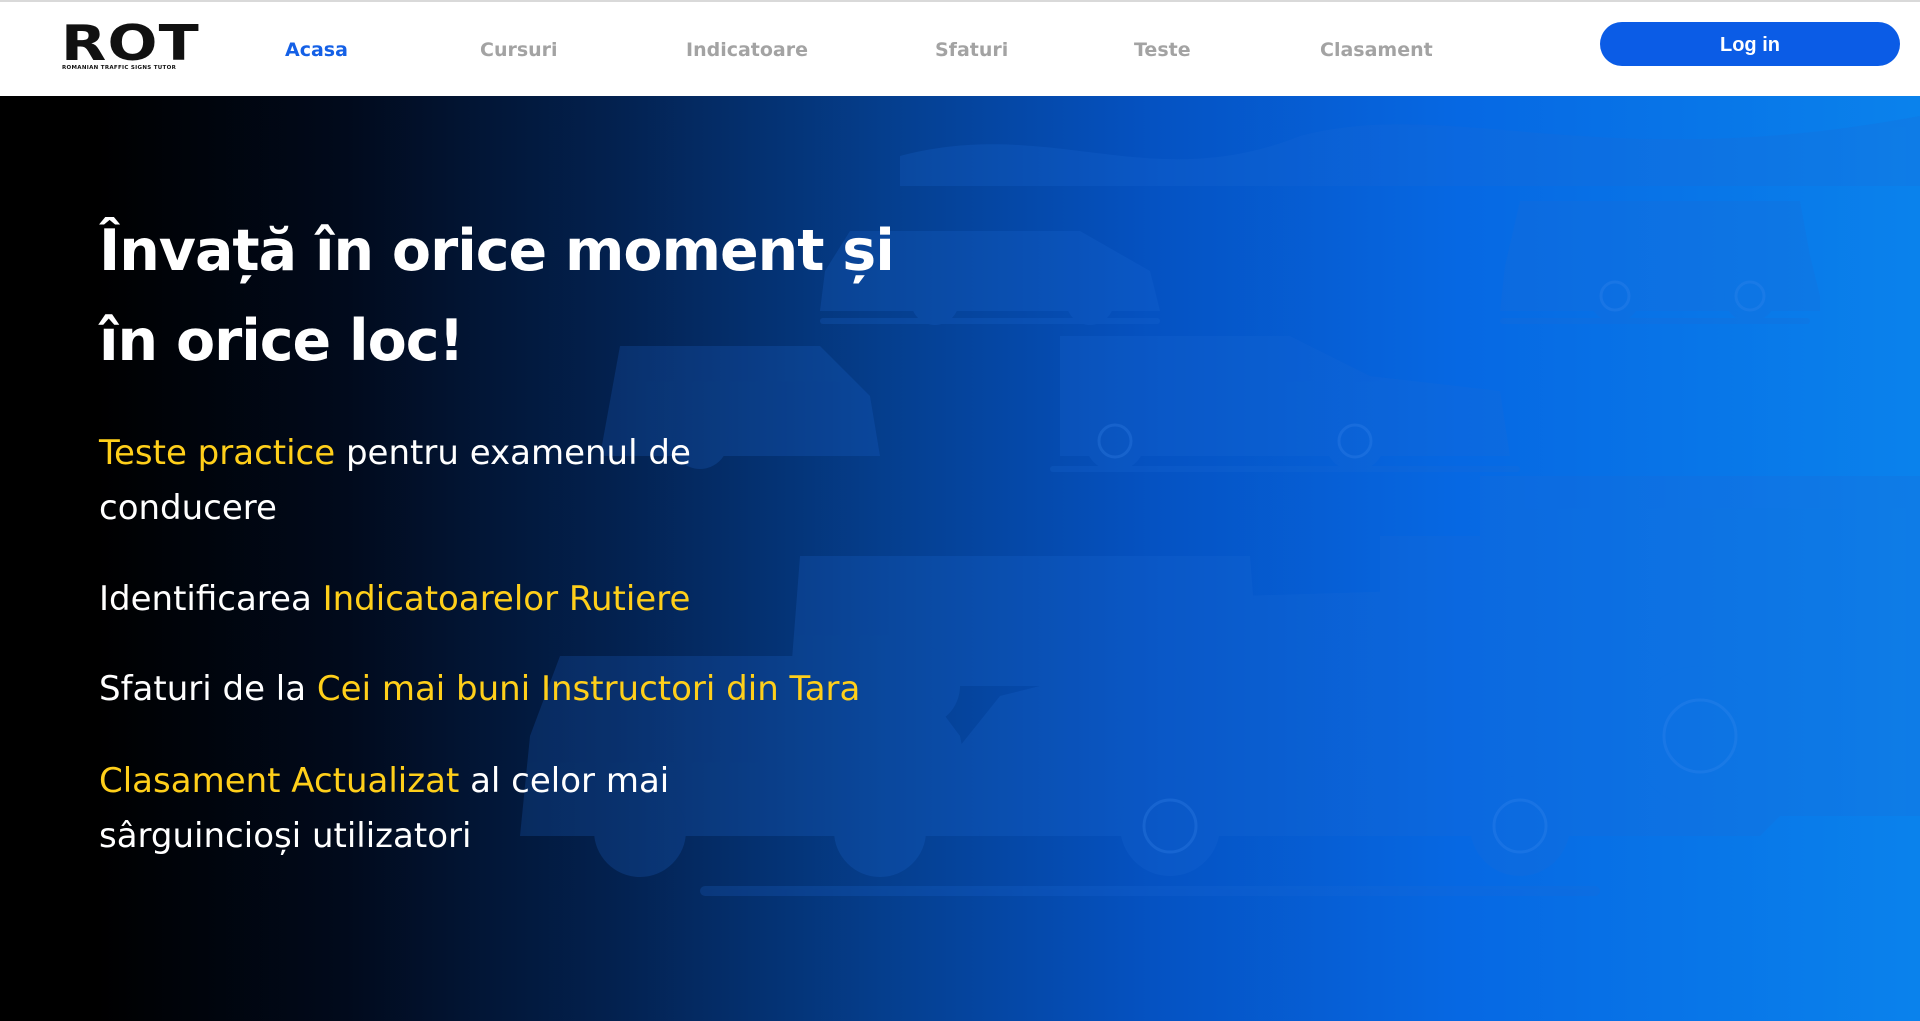 This screenshot has height=1021, width=1920. I want to click on feature-highlight: Indicatoarelor Rutiere, so click(506, 599).